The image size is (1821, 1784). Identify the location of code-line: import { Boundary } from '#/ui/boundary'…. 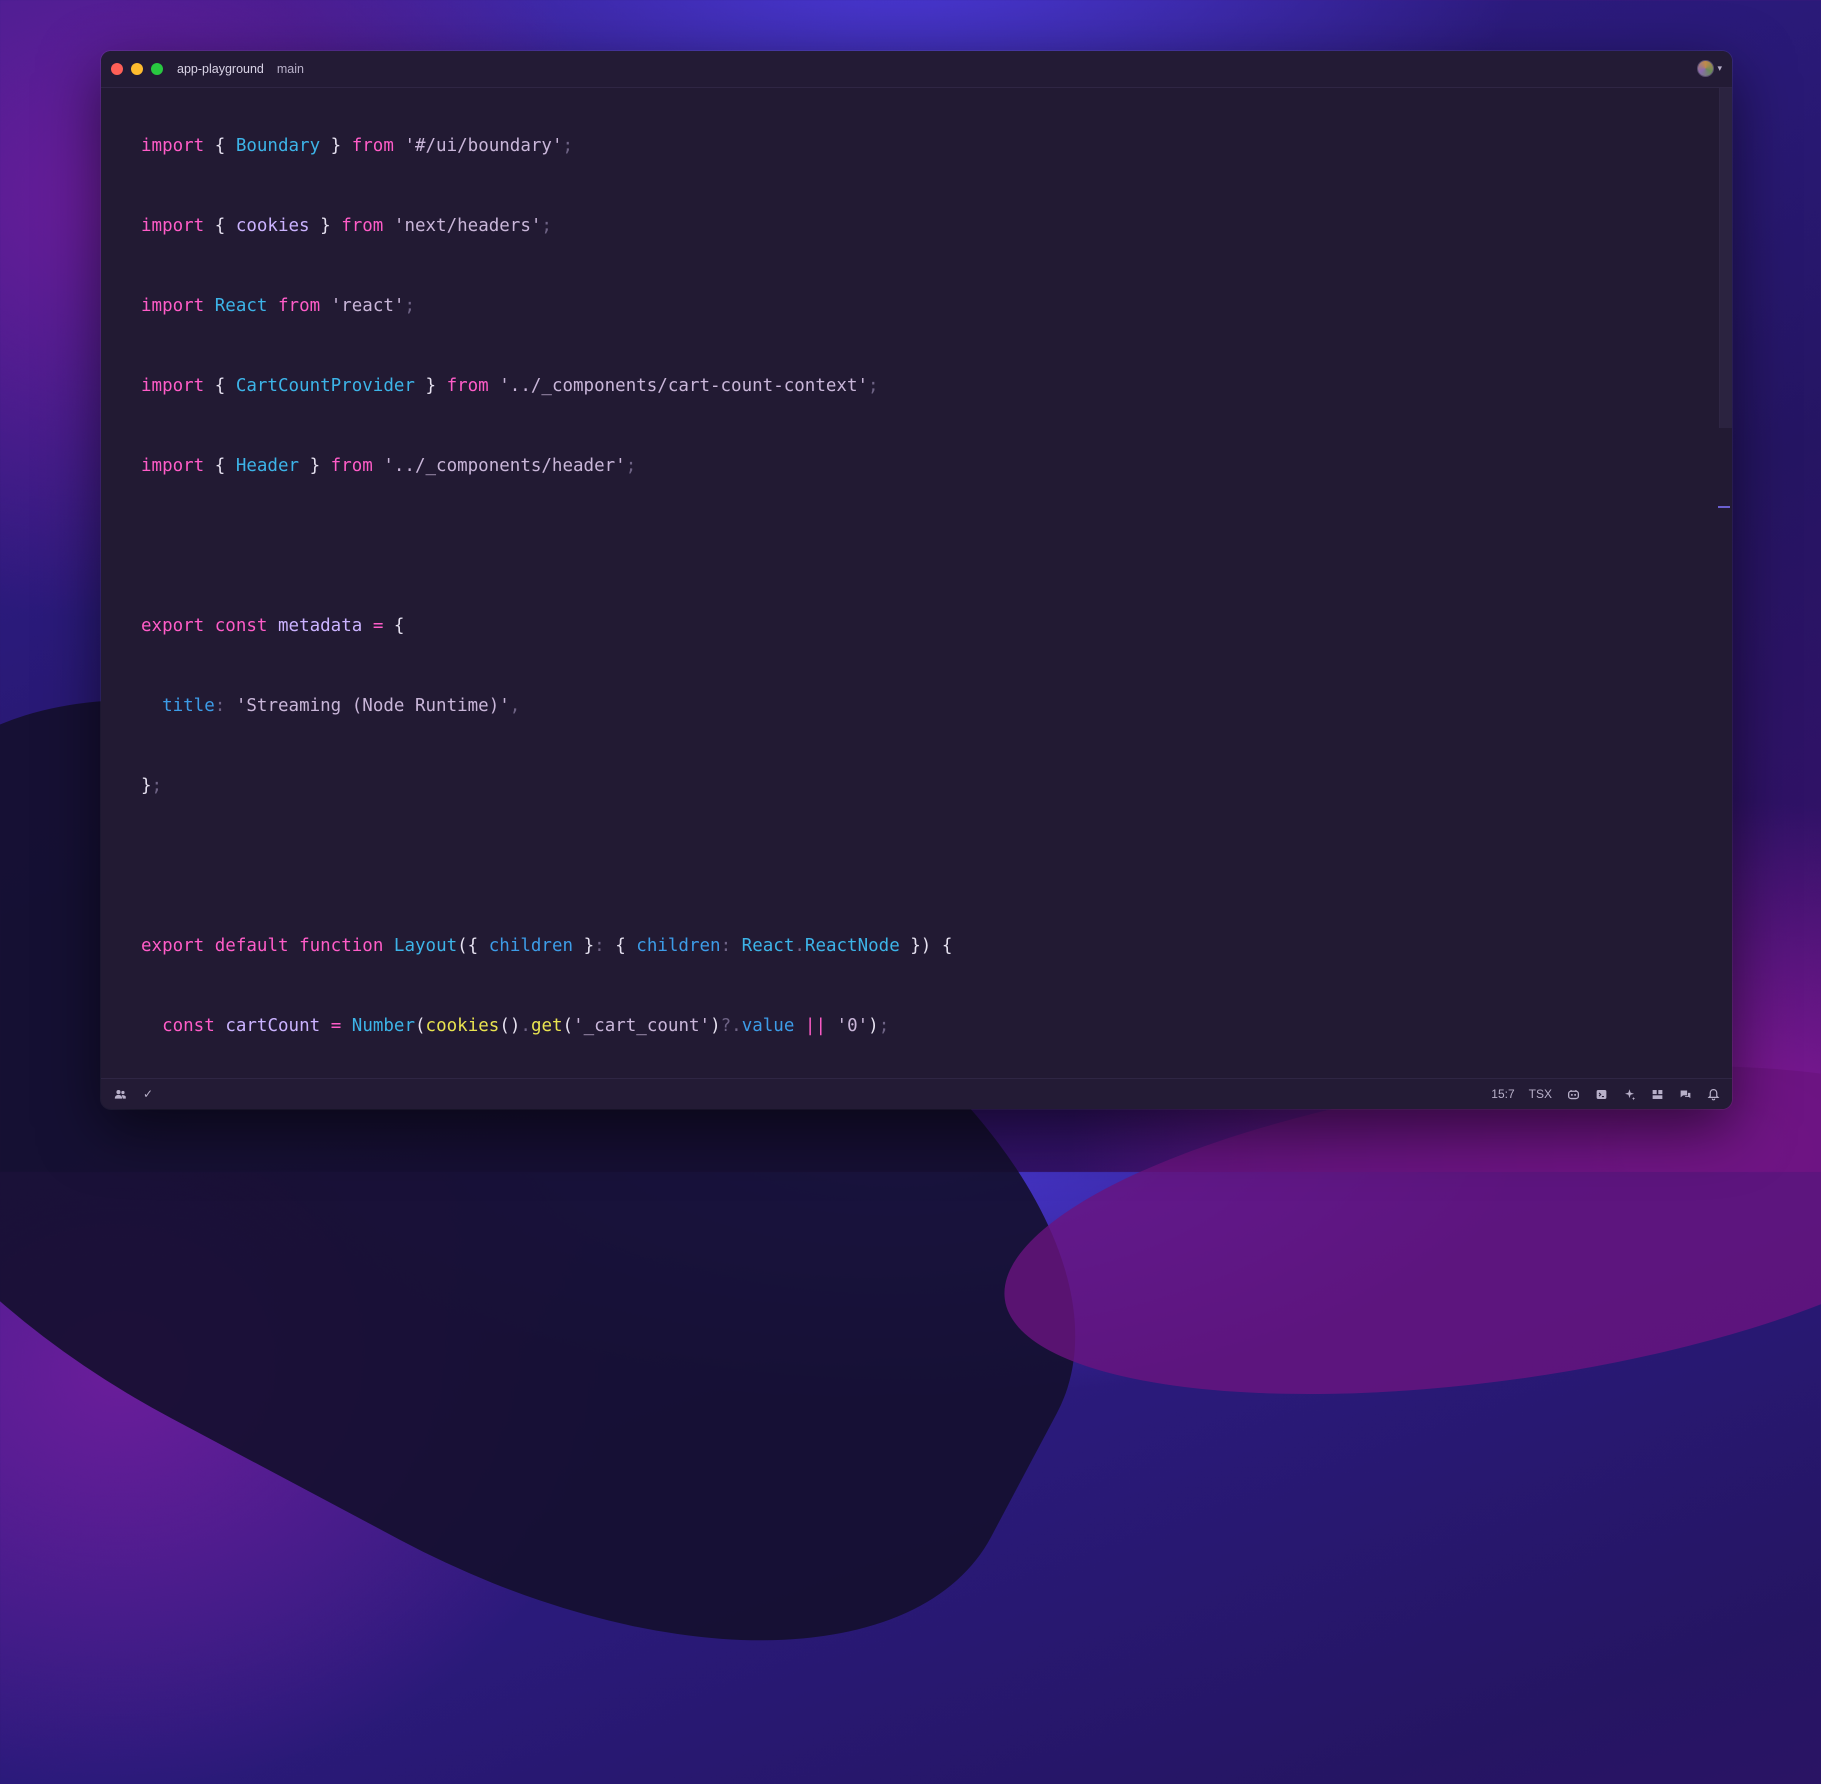
(546, 146).